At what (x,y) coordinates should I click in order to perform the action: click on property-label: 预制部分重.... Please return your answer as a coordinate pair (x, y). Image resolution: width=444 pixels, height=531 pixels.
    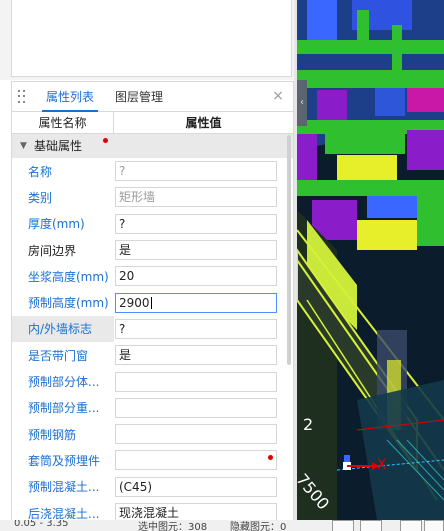
    Looking at the image, I should click on (64, 408).